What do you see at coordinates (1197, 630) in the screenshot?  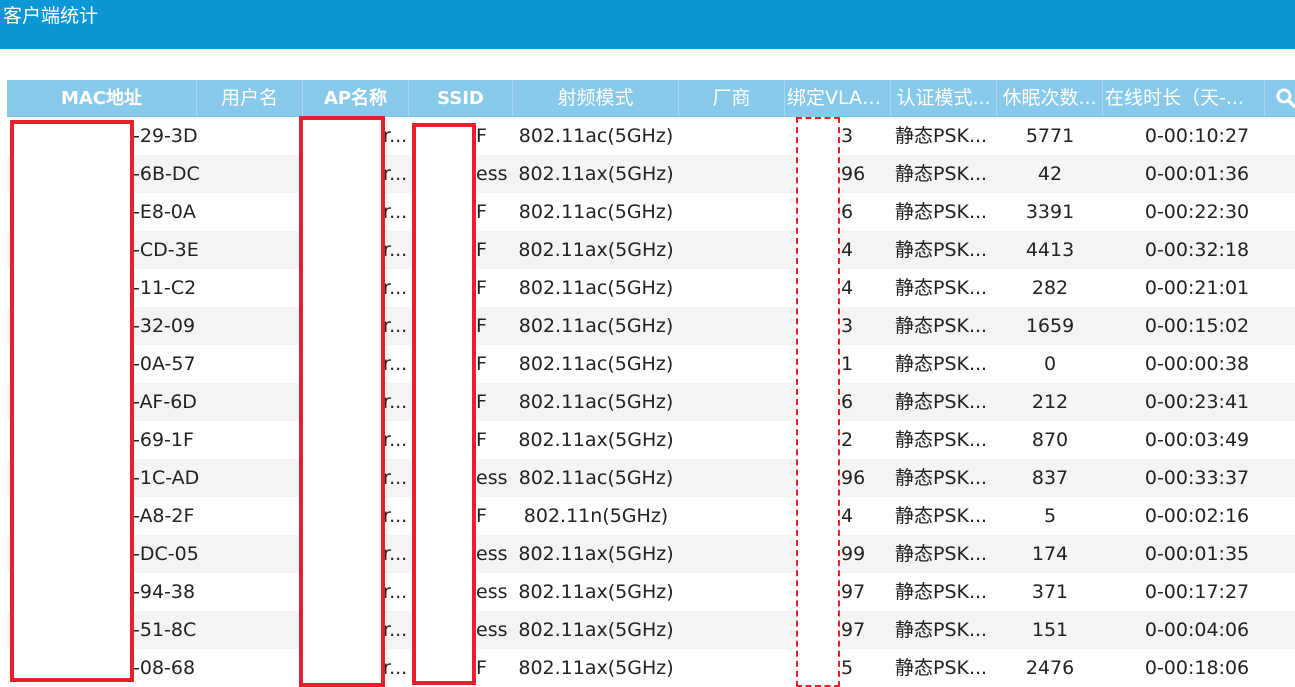 I see `cell-online: 0-00:04:06` at bounding box center [1197, 630].